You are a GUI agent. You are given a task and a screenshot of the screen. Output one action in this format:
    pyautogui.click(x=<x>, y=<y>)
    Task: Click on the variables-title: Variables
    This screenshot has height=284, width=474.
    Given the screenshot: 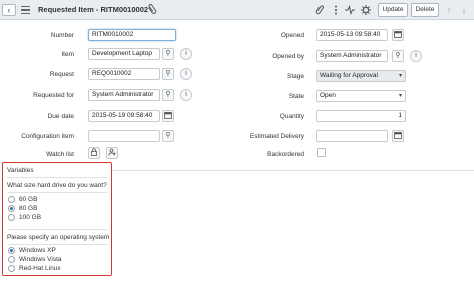 What is the action you would take?
    pyautogui.click(x=20, y=170)
    